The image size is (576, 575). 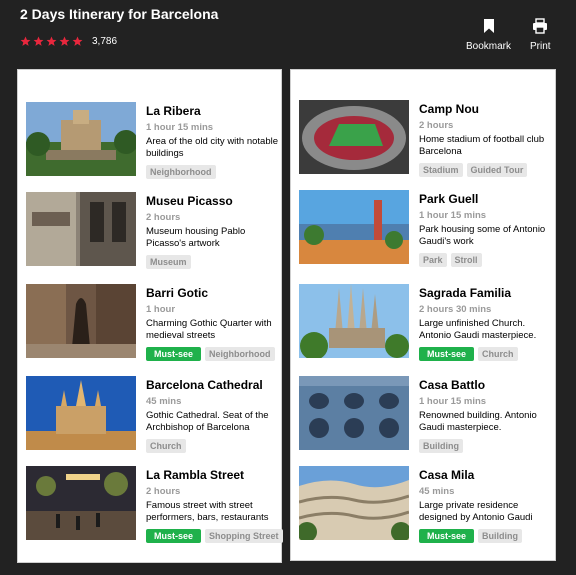 I want to click on attraction-name: Barcelona Cathedral, so click(x=204, y=385).